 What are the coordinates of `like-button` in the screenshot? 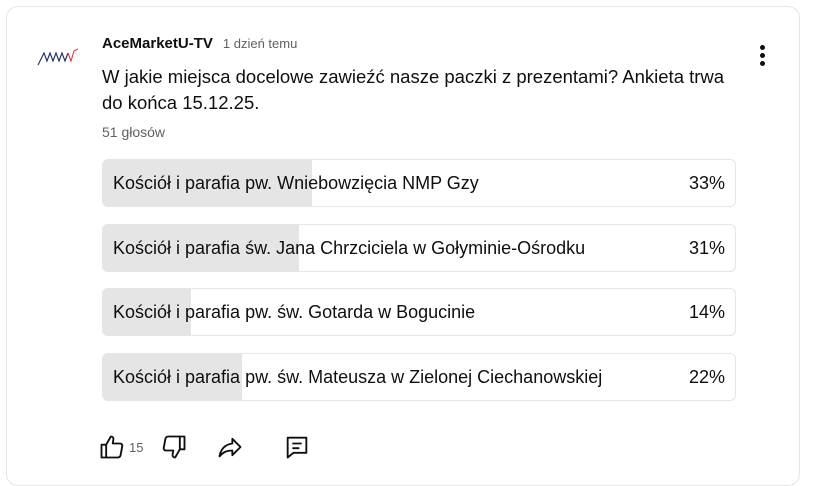 It's located at (112, 447).